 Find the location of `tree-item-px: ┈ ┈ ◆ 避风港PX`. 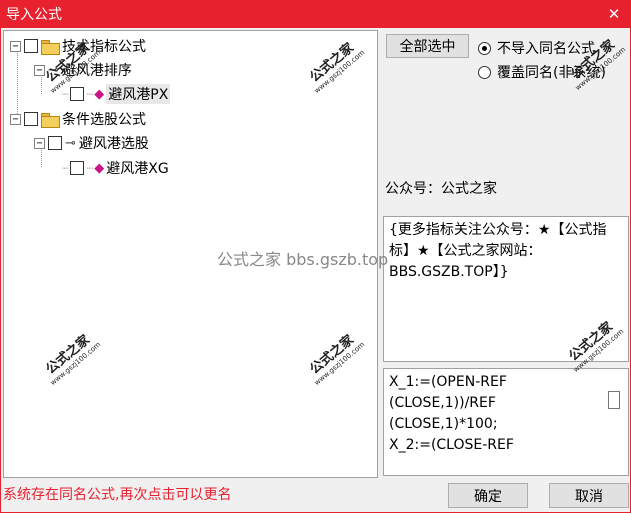

tree-item-px: ┈ ┈ ◆ 避风港PX is located at coordinates (116, 94).